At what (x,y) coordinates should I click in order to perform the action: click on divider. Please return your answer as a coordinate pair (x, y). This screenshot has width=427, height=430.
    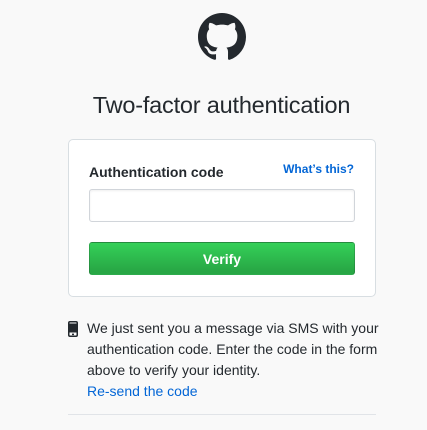
    Looking at the image, I should click on (222, 414).